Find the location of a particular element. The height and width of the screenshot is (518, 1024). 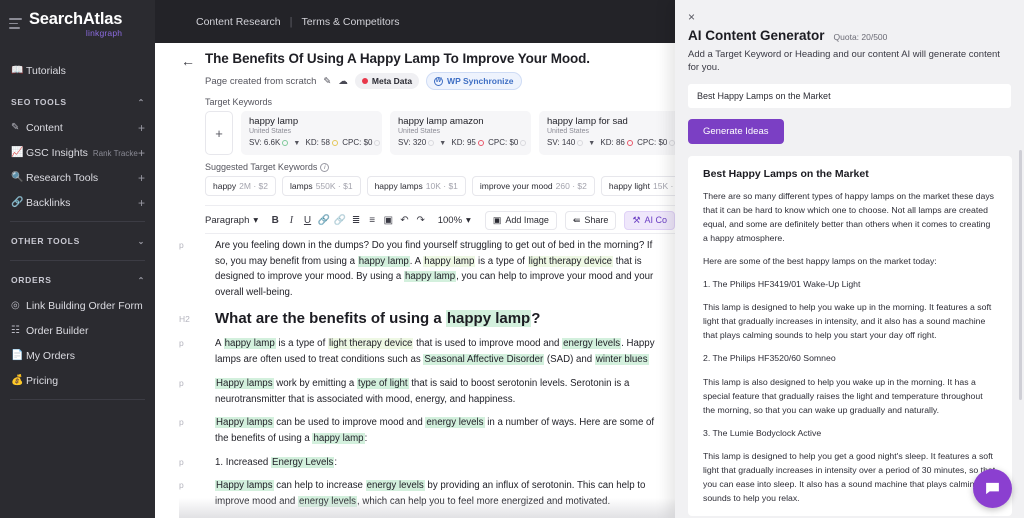

image-icon: ▣ is located at coordinates (388, 220).